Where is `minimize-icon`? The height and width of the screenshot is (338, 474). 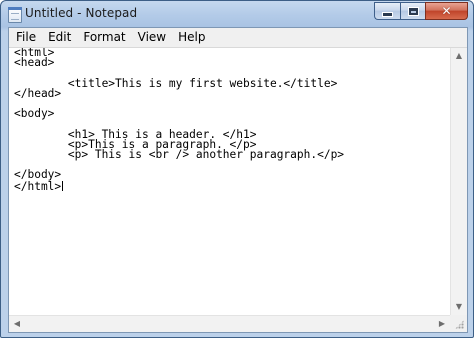
minimize-icon is located at coordinates (387, 14).